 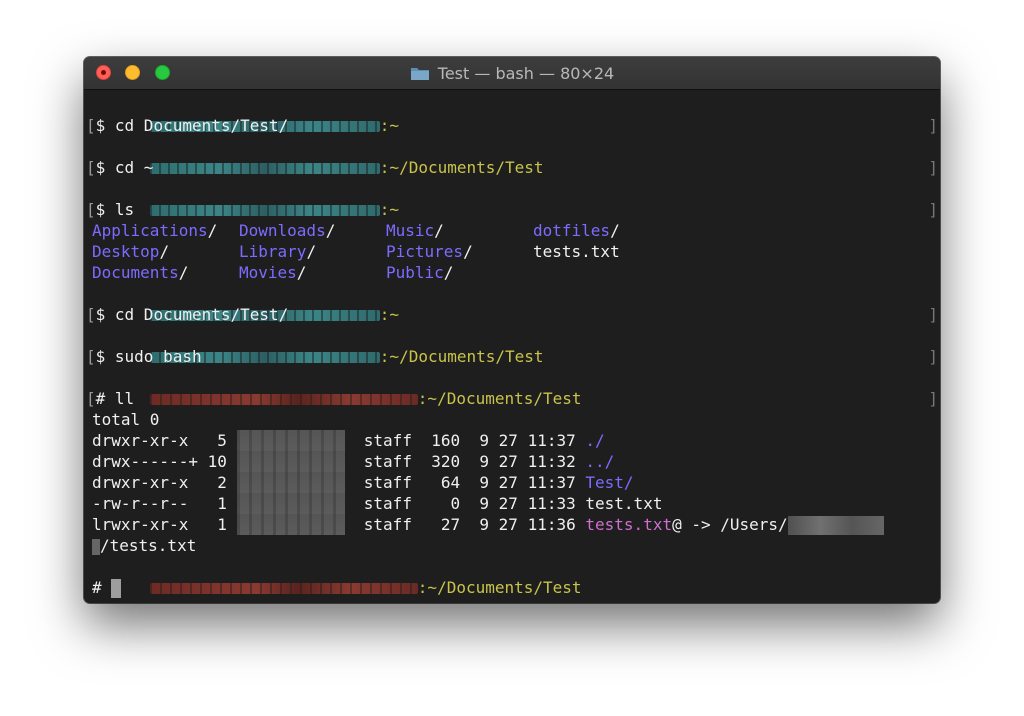 I want to click on input-line: #, so click(x=516, y=587).